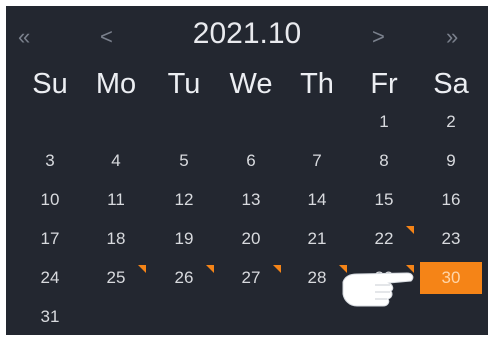 This screenshot has height=341, width=494. What do you see at coordinates (384, 239) in the screenshot?
I see `day-cell: 22` at bounding box center [384, 239].